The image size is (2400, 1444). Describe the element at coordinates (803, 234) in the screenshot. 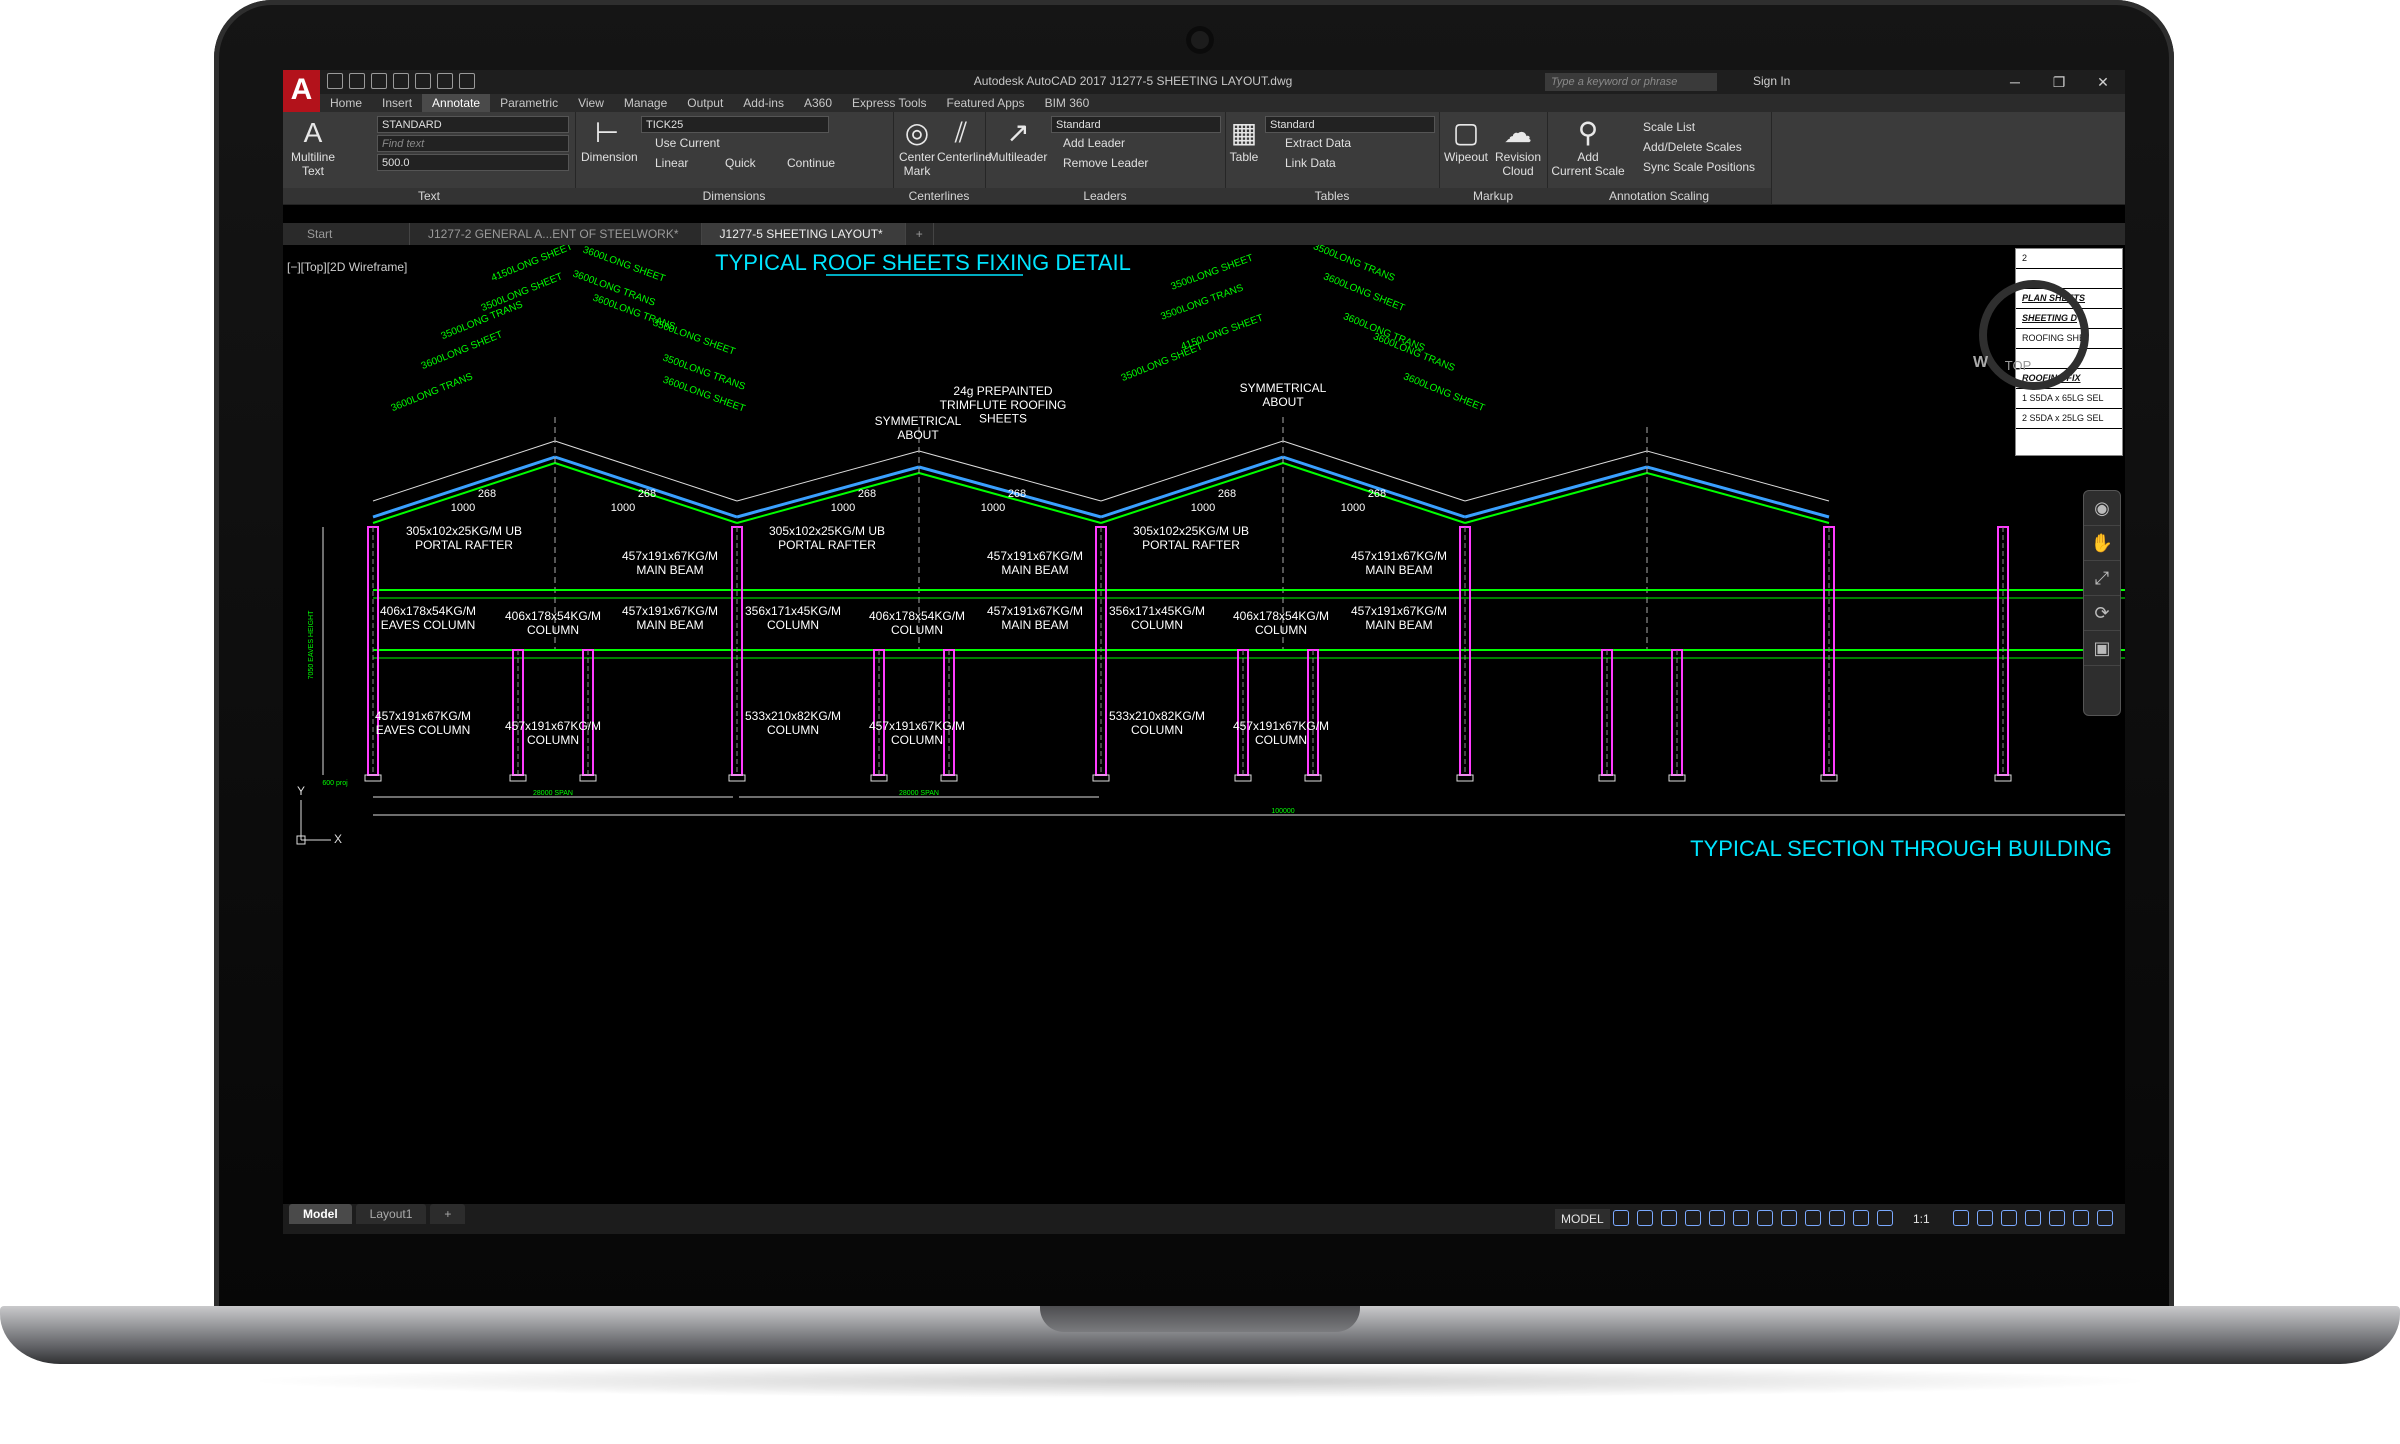

I see `doc-tab-sheeting-layout: J1277-5 SHEETING LAYOUT*` at that location.